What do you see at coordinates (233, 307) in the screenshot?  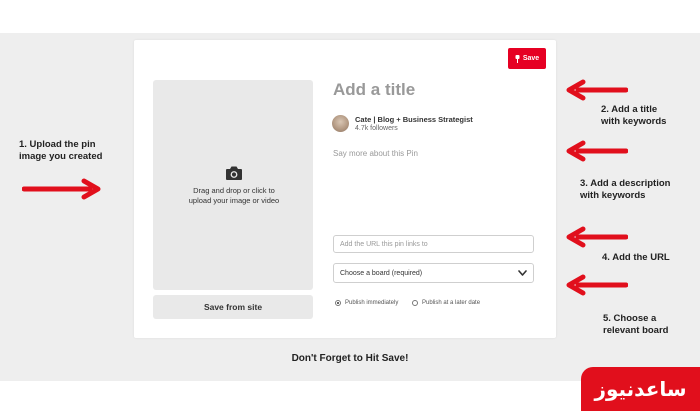 I see `save-from-site-button: Save from site` at bounding box center [233, 307].